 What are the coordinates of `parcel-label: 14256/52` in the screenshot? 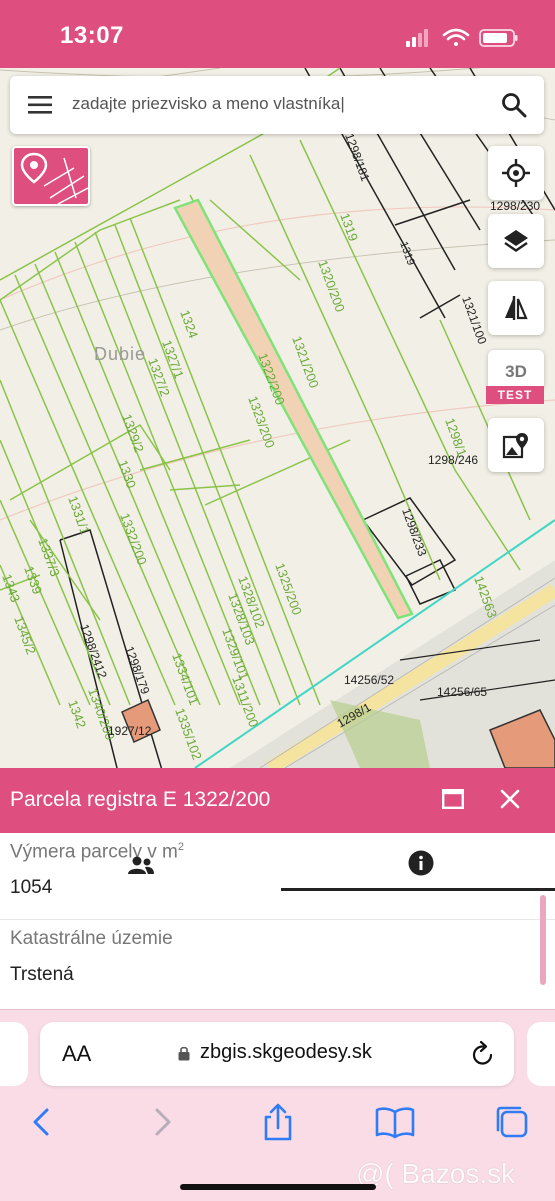 It's located at (369, 680).